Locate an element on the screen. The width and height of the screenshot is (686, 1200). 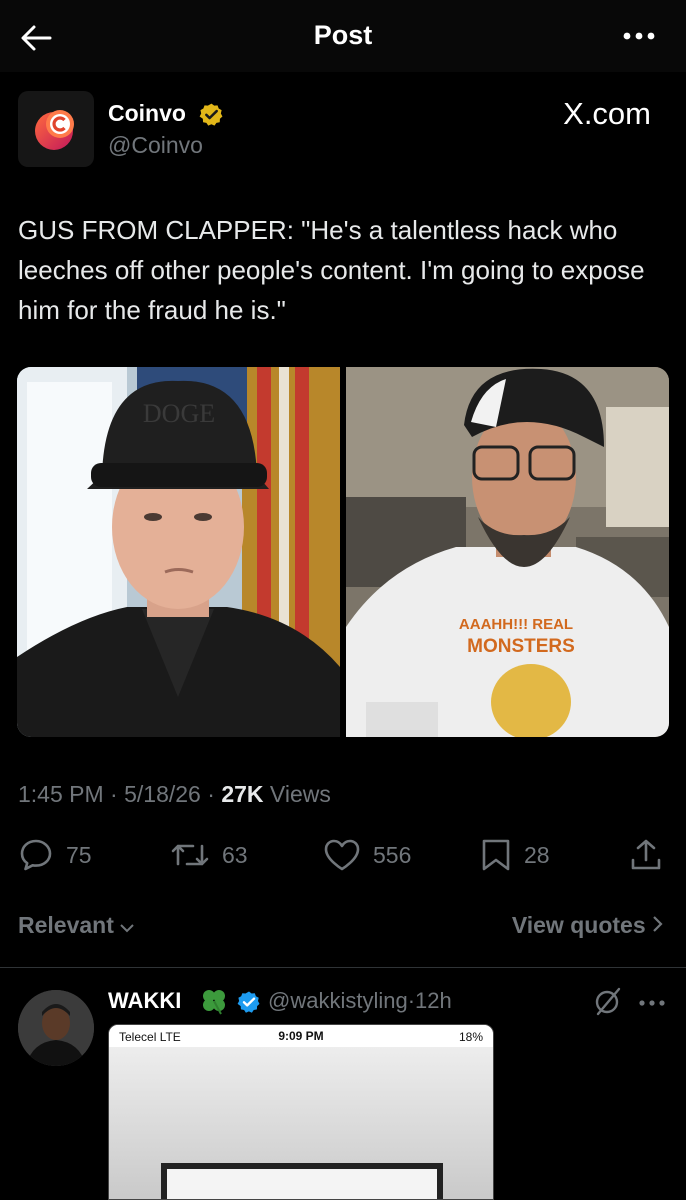
share-icon is located at coordinates (646, 854).